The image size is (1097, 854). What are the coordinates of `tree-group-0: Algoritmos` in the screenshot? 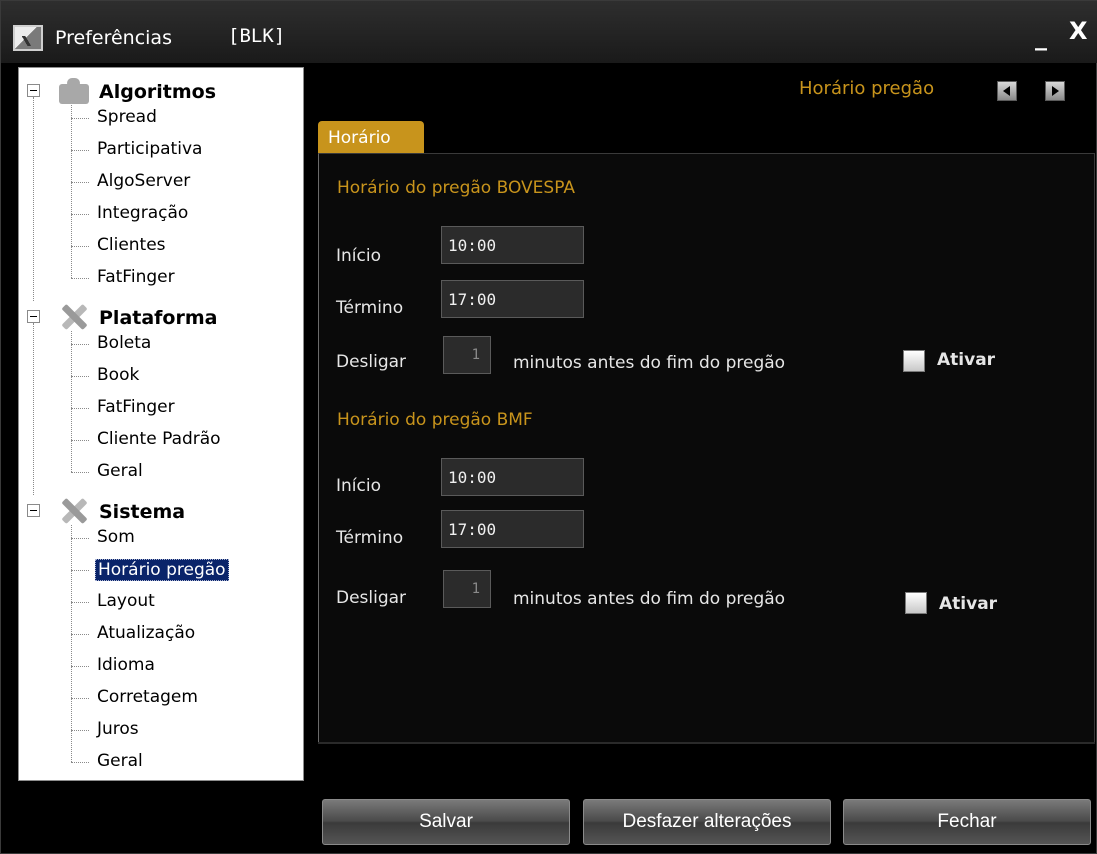 It's located at (159, 90).